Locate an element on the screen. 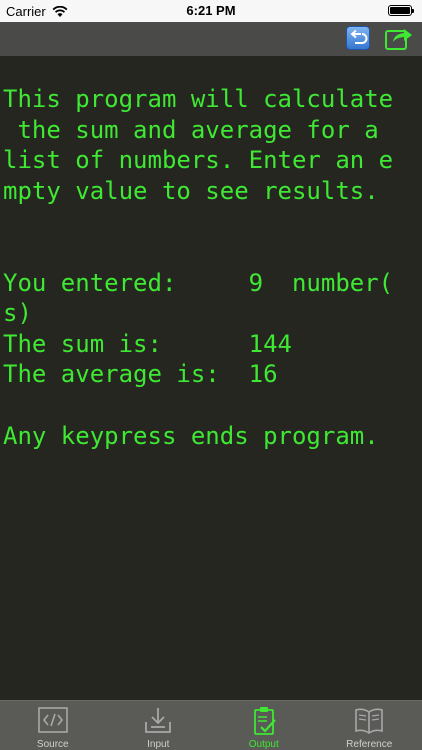  tab-output: Output is located at coordinates (264, 725).